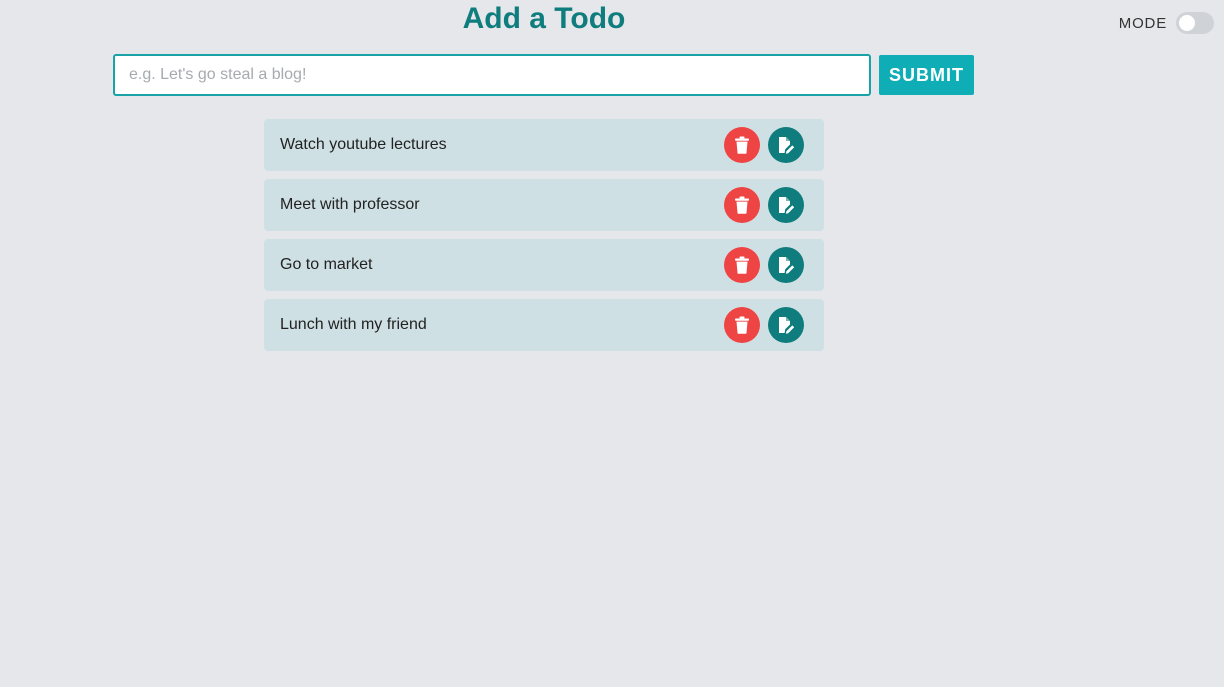 This screenshot has width=1224, height=687. I want to click on todo-item: Go to market, so click(544, 265).